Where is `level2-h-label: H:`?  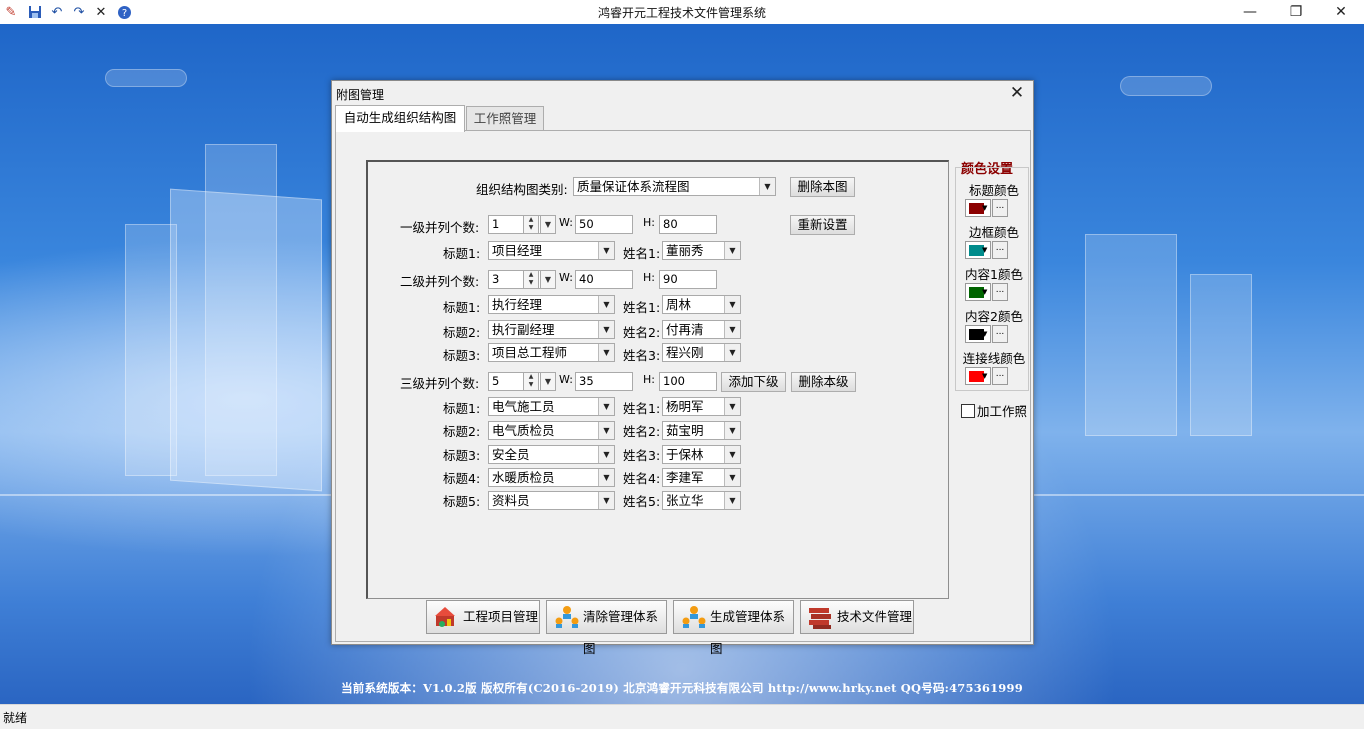 level2-h-label: H: is located at coordinates (649, 277).